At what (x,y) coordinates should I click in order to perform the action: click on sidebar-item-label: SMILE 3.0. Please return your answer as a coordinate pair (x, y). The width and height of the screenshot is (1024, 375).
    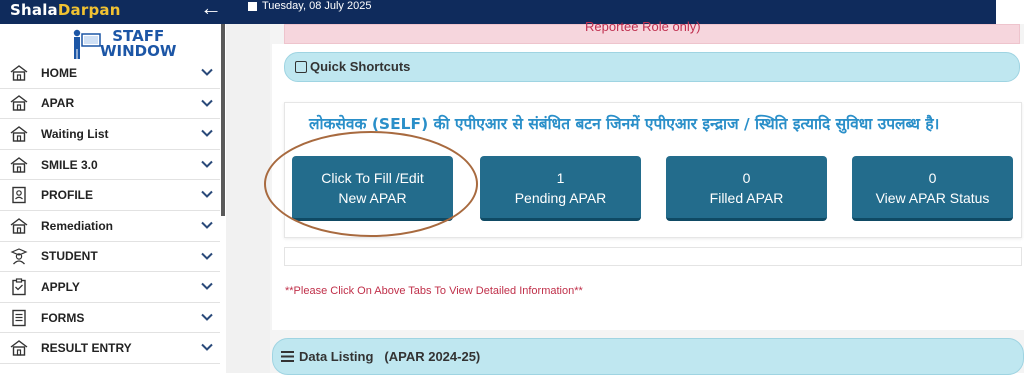
    Looking at the image, I should click on (69, 164).